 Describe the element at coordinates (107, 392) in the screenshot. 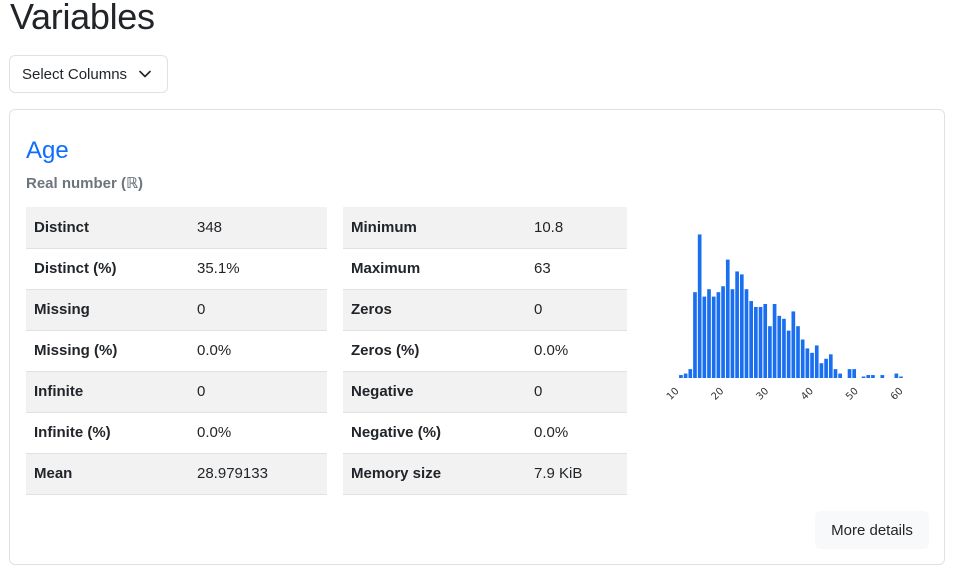

I see `stat-label: Infinite` at that location.